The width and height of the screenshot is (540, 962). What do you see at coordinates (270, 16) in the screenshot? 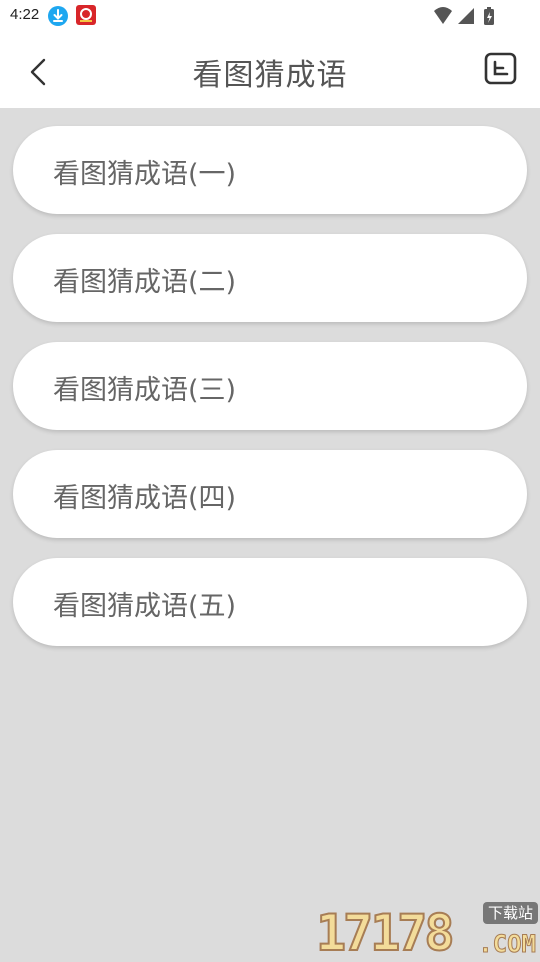
I see `status-bar: 4:22` at bounding box center [270, 16].